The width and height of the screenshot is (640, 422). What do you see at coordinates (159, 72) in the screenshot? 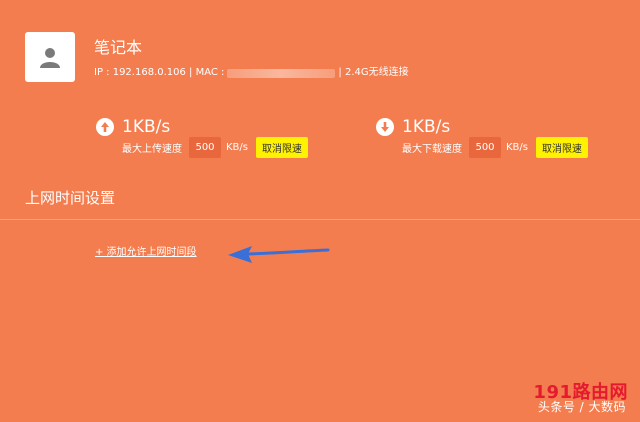
I see `ip-mac-label: IP : 192.168.0.106 | MAC :` at bounding box center [159, 72].